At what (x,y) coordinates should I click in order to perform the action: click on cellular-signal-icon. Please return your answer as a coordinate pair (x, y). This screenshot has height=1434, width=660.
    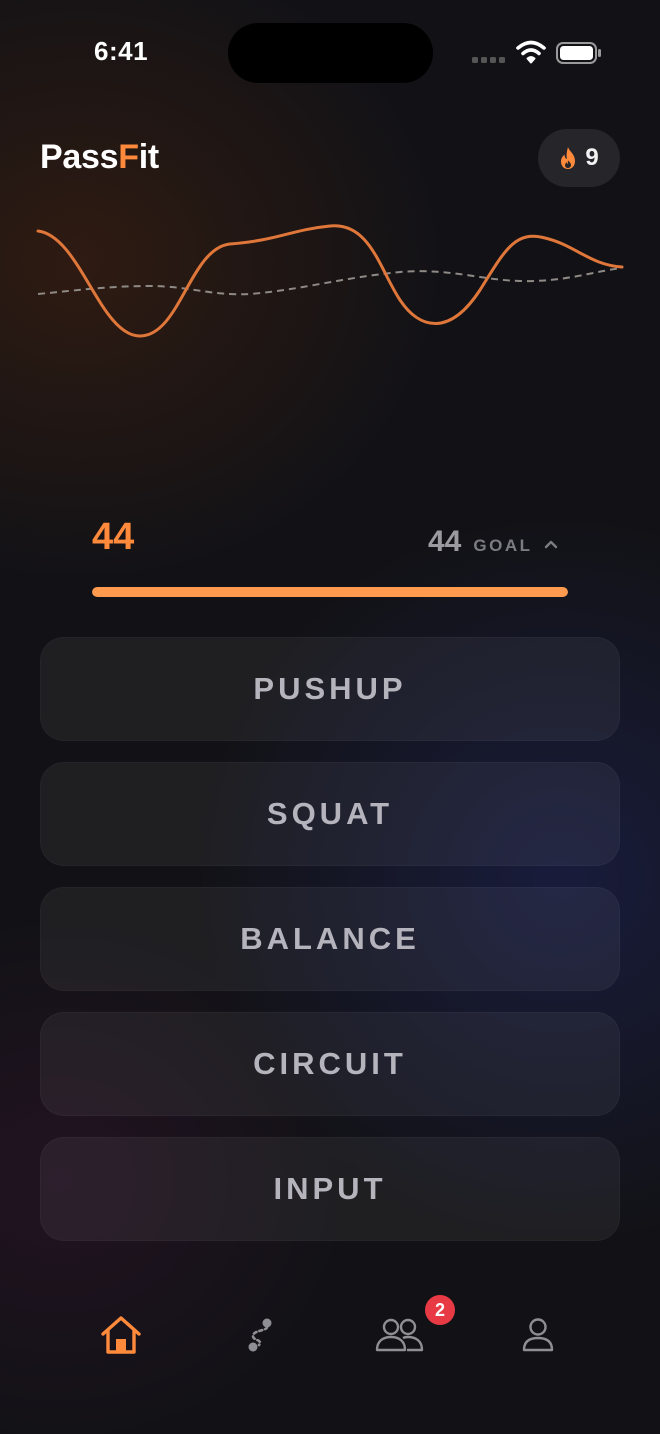
    Looking at the image, I should click on (488, 60).